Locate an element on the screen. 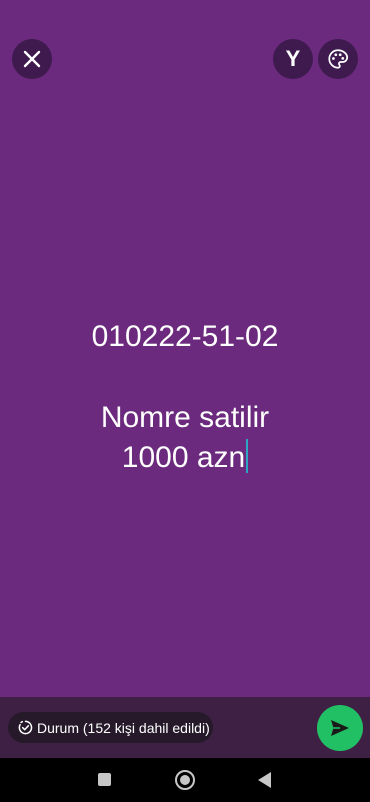  recents-icon is located at coordinates (104, 779).